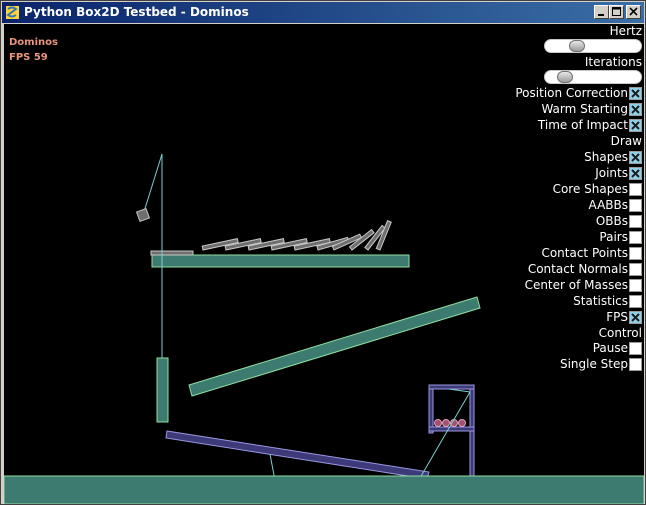 The image size is (646, 505). What do you see at coordinates (576, 285) in the screenshot?
I see `option-label: Center of Masses` at bounding box center [576, 285].